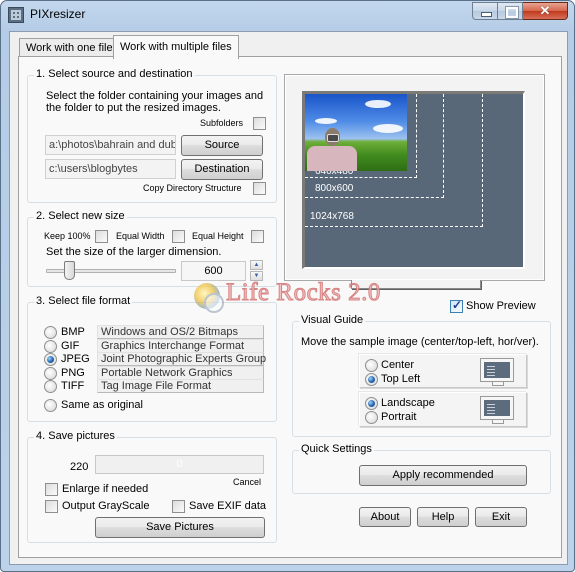 This screenshot has height=572, width=575. I want to click on size-value-field: 600, so click(213, 271).